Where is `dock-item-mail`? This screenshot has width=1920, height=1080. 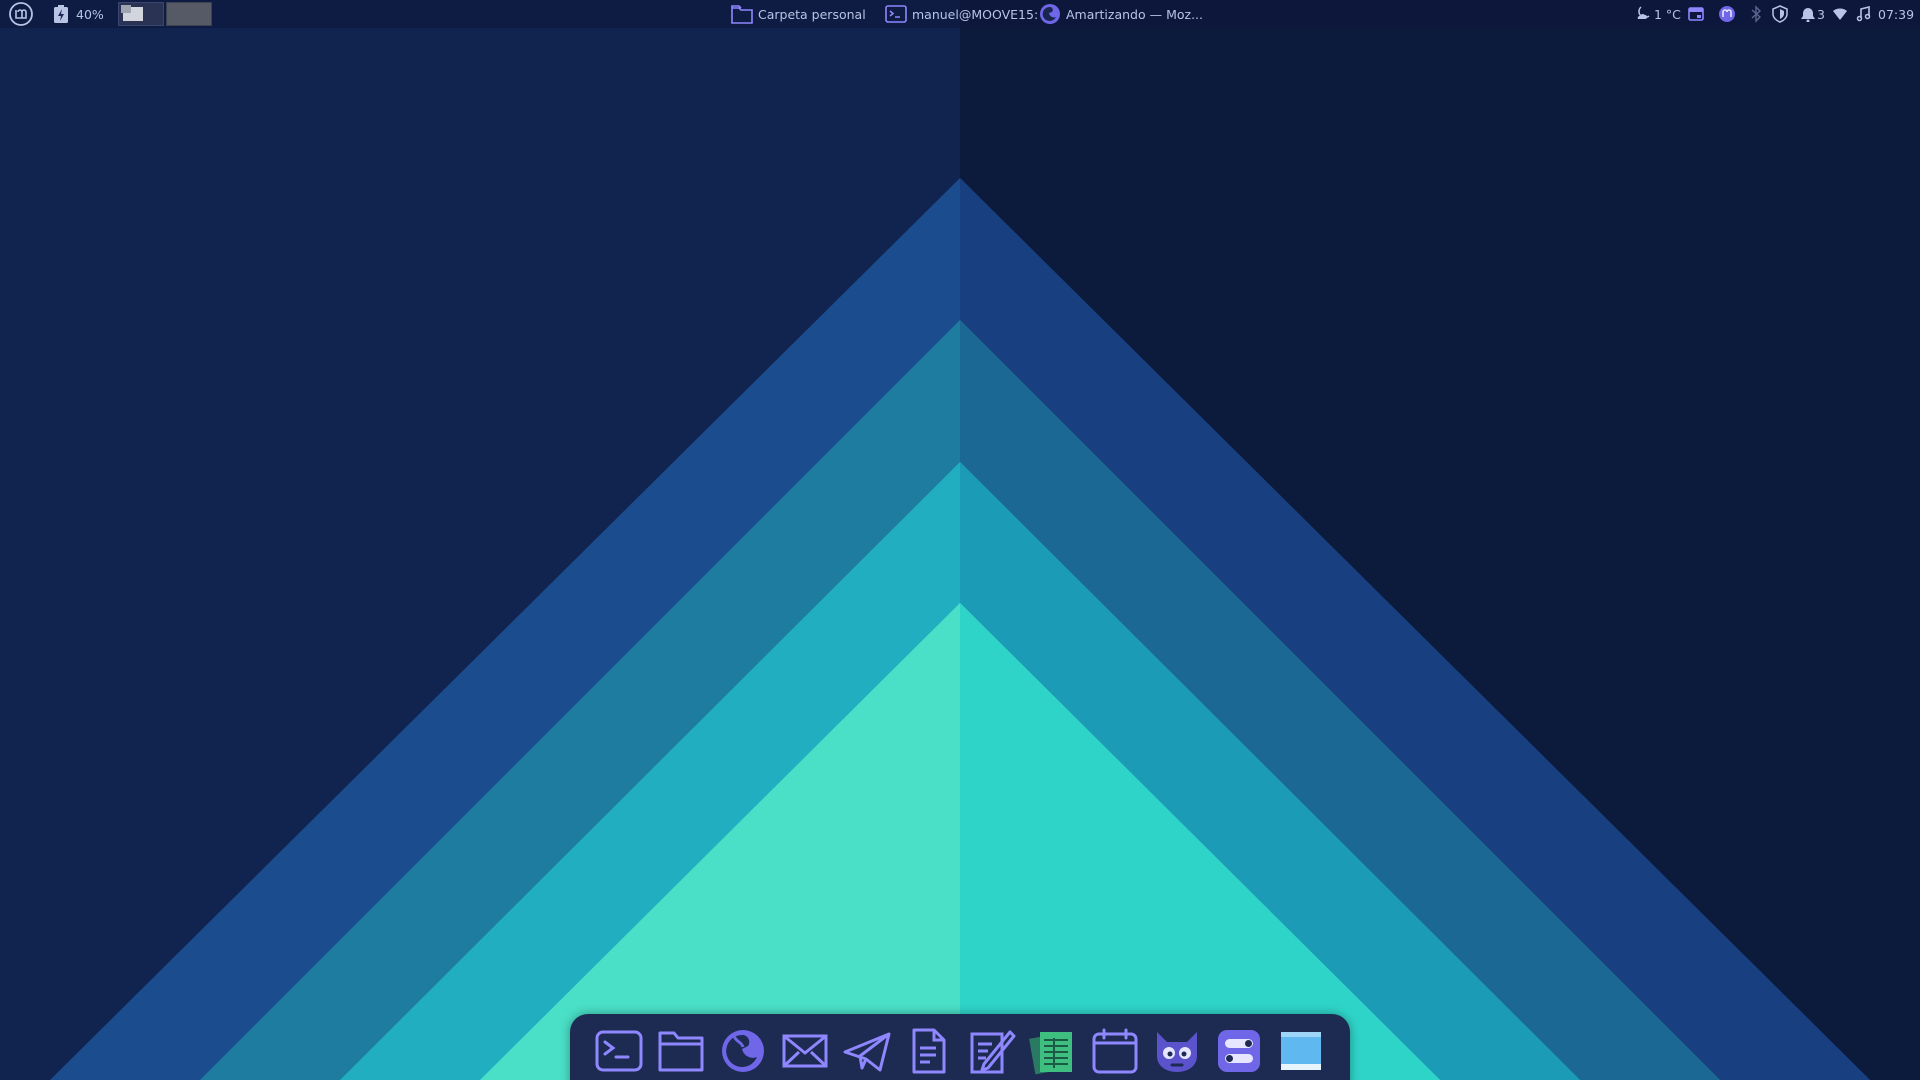
dock-item-mail is located at coordinates (805, 1051).